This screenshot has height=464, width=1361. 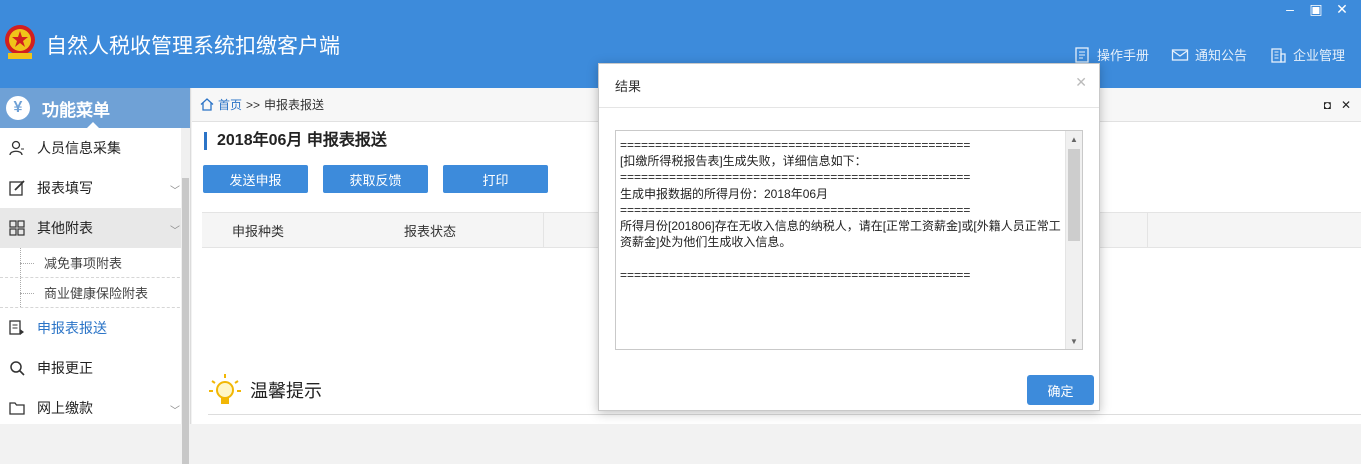 I want to click on manual-link: 操作手册, so click(x=1111, y=54).